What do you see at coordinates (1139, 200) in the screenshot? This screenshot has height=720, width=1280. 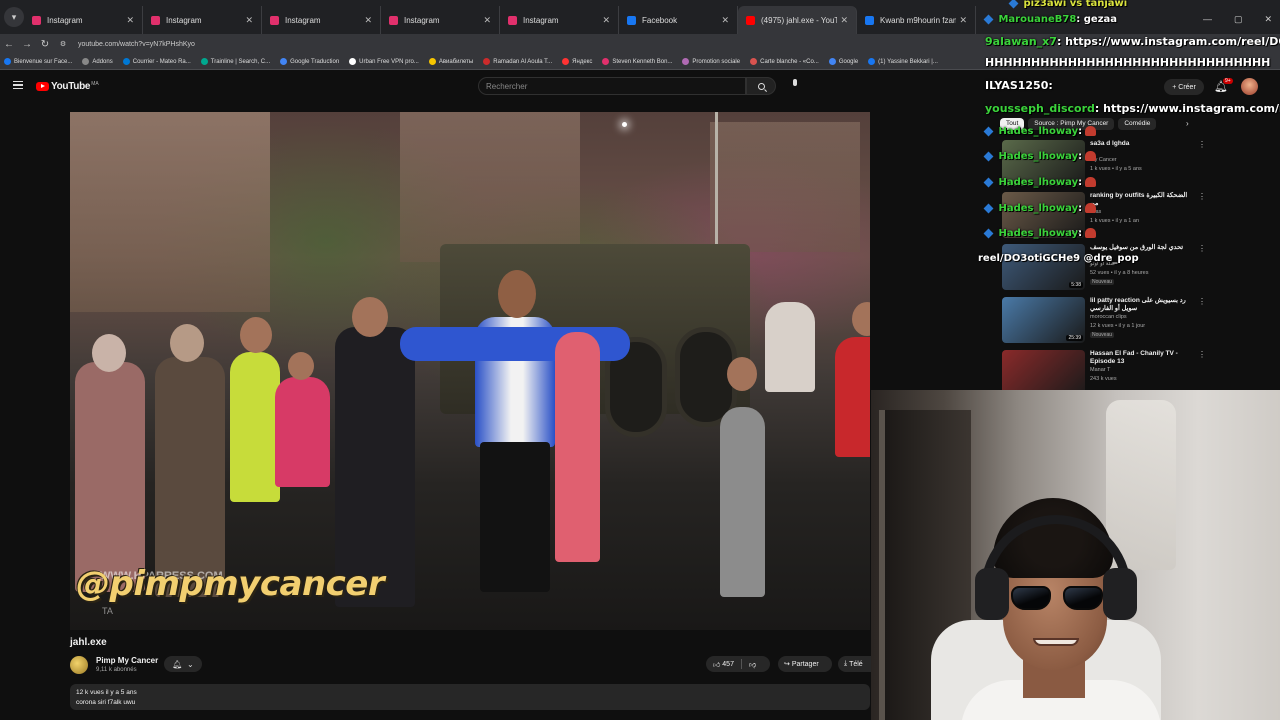 I see `recommended-title: ranking by outfits الضحكة الكبيرة من` at bounding box center [1139, 200].